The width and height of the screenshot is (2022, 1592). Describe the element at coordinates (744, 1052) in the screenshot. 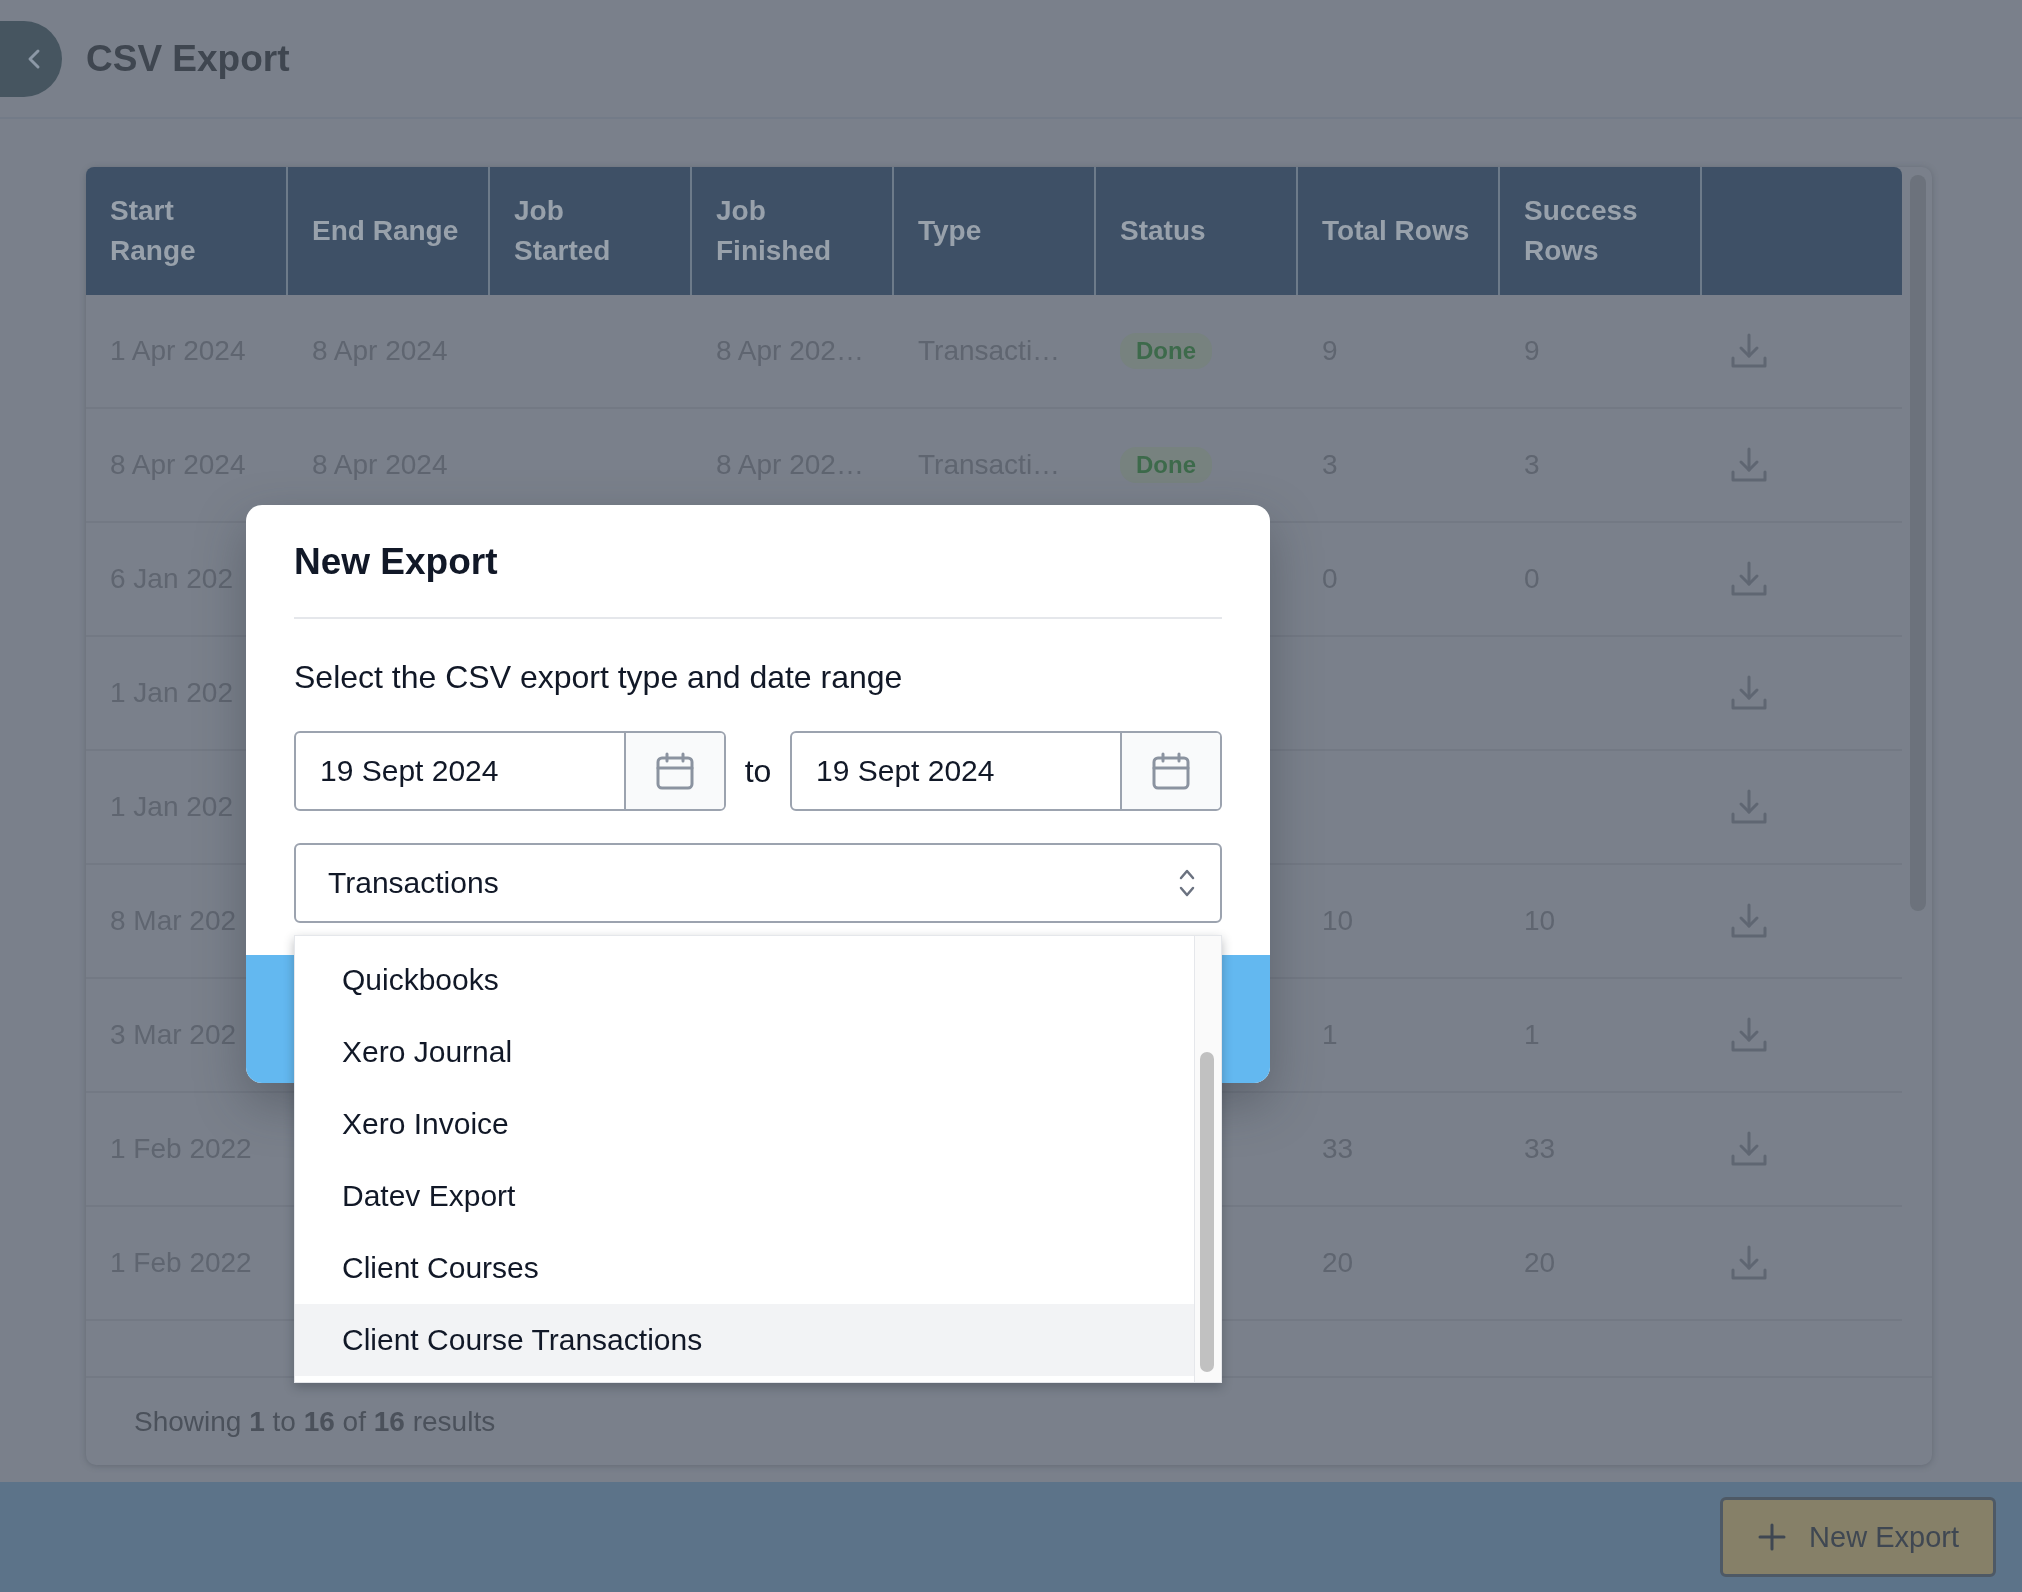

I see `dropdown-option: Xero Journal` at that location.